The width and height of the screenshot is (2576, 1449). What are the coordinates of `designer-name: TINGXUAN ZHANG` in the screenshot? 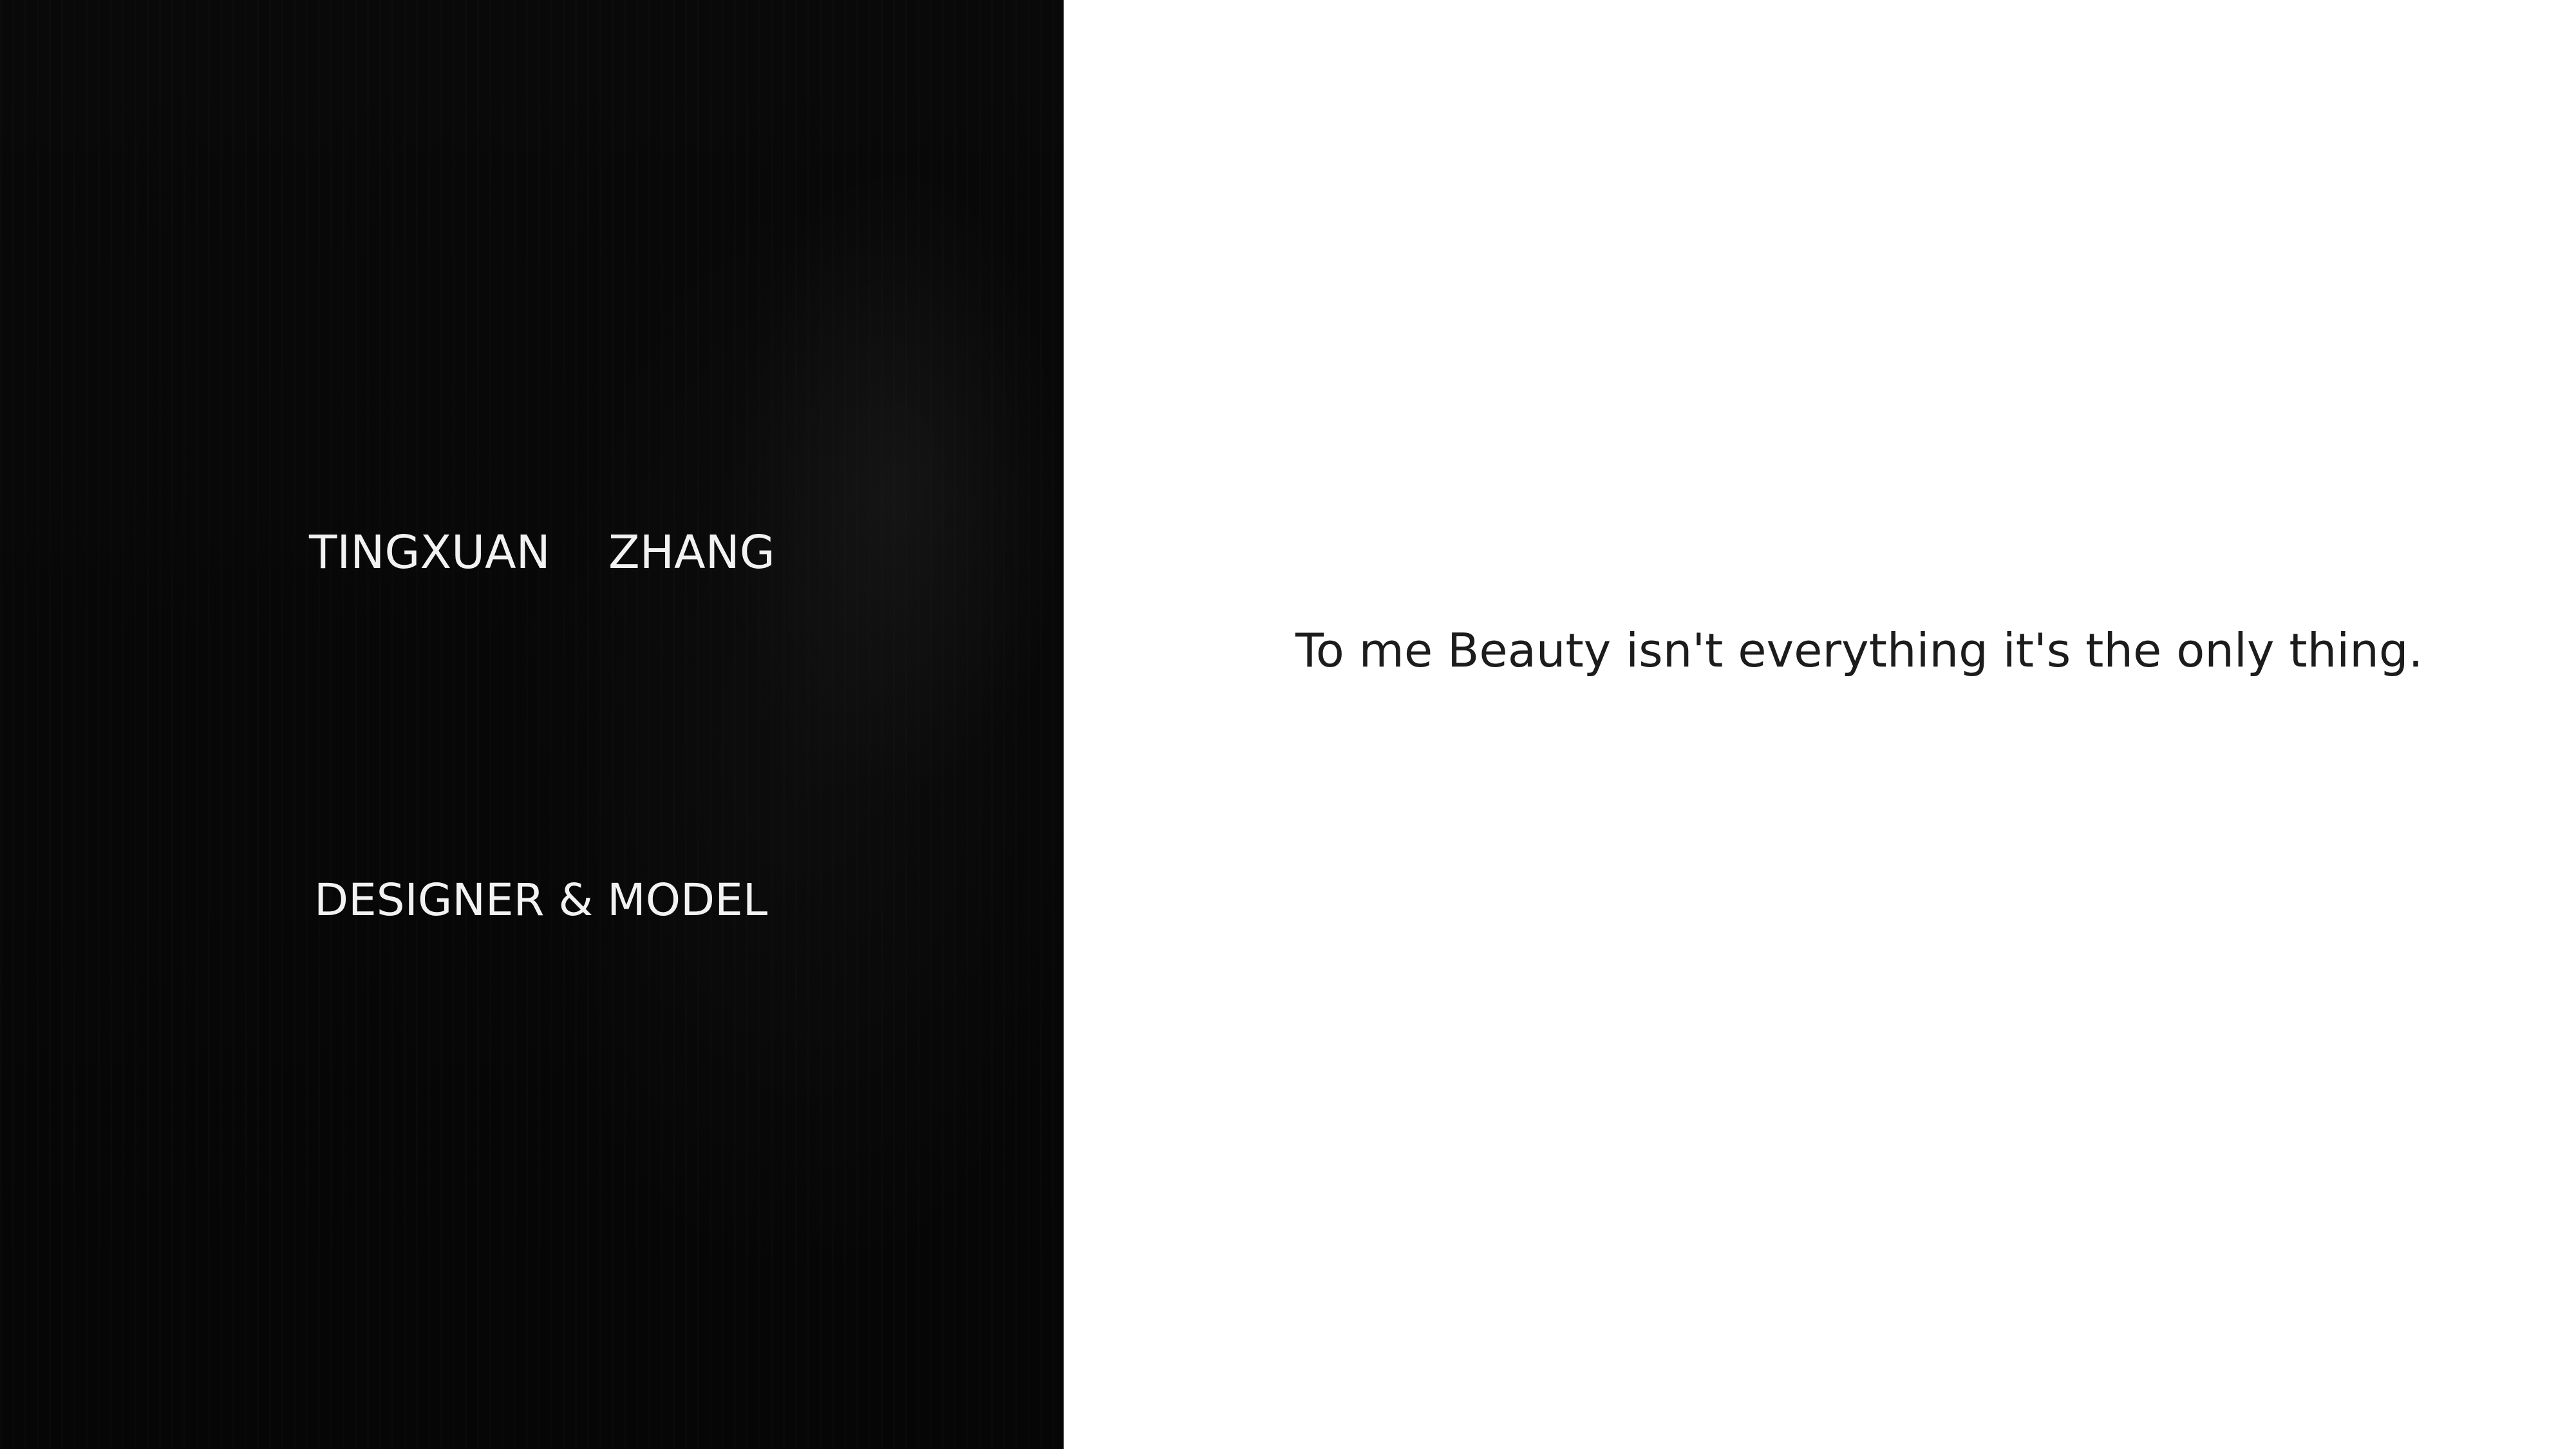 It's located at (542, 553).